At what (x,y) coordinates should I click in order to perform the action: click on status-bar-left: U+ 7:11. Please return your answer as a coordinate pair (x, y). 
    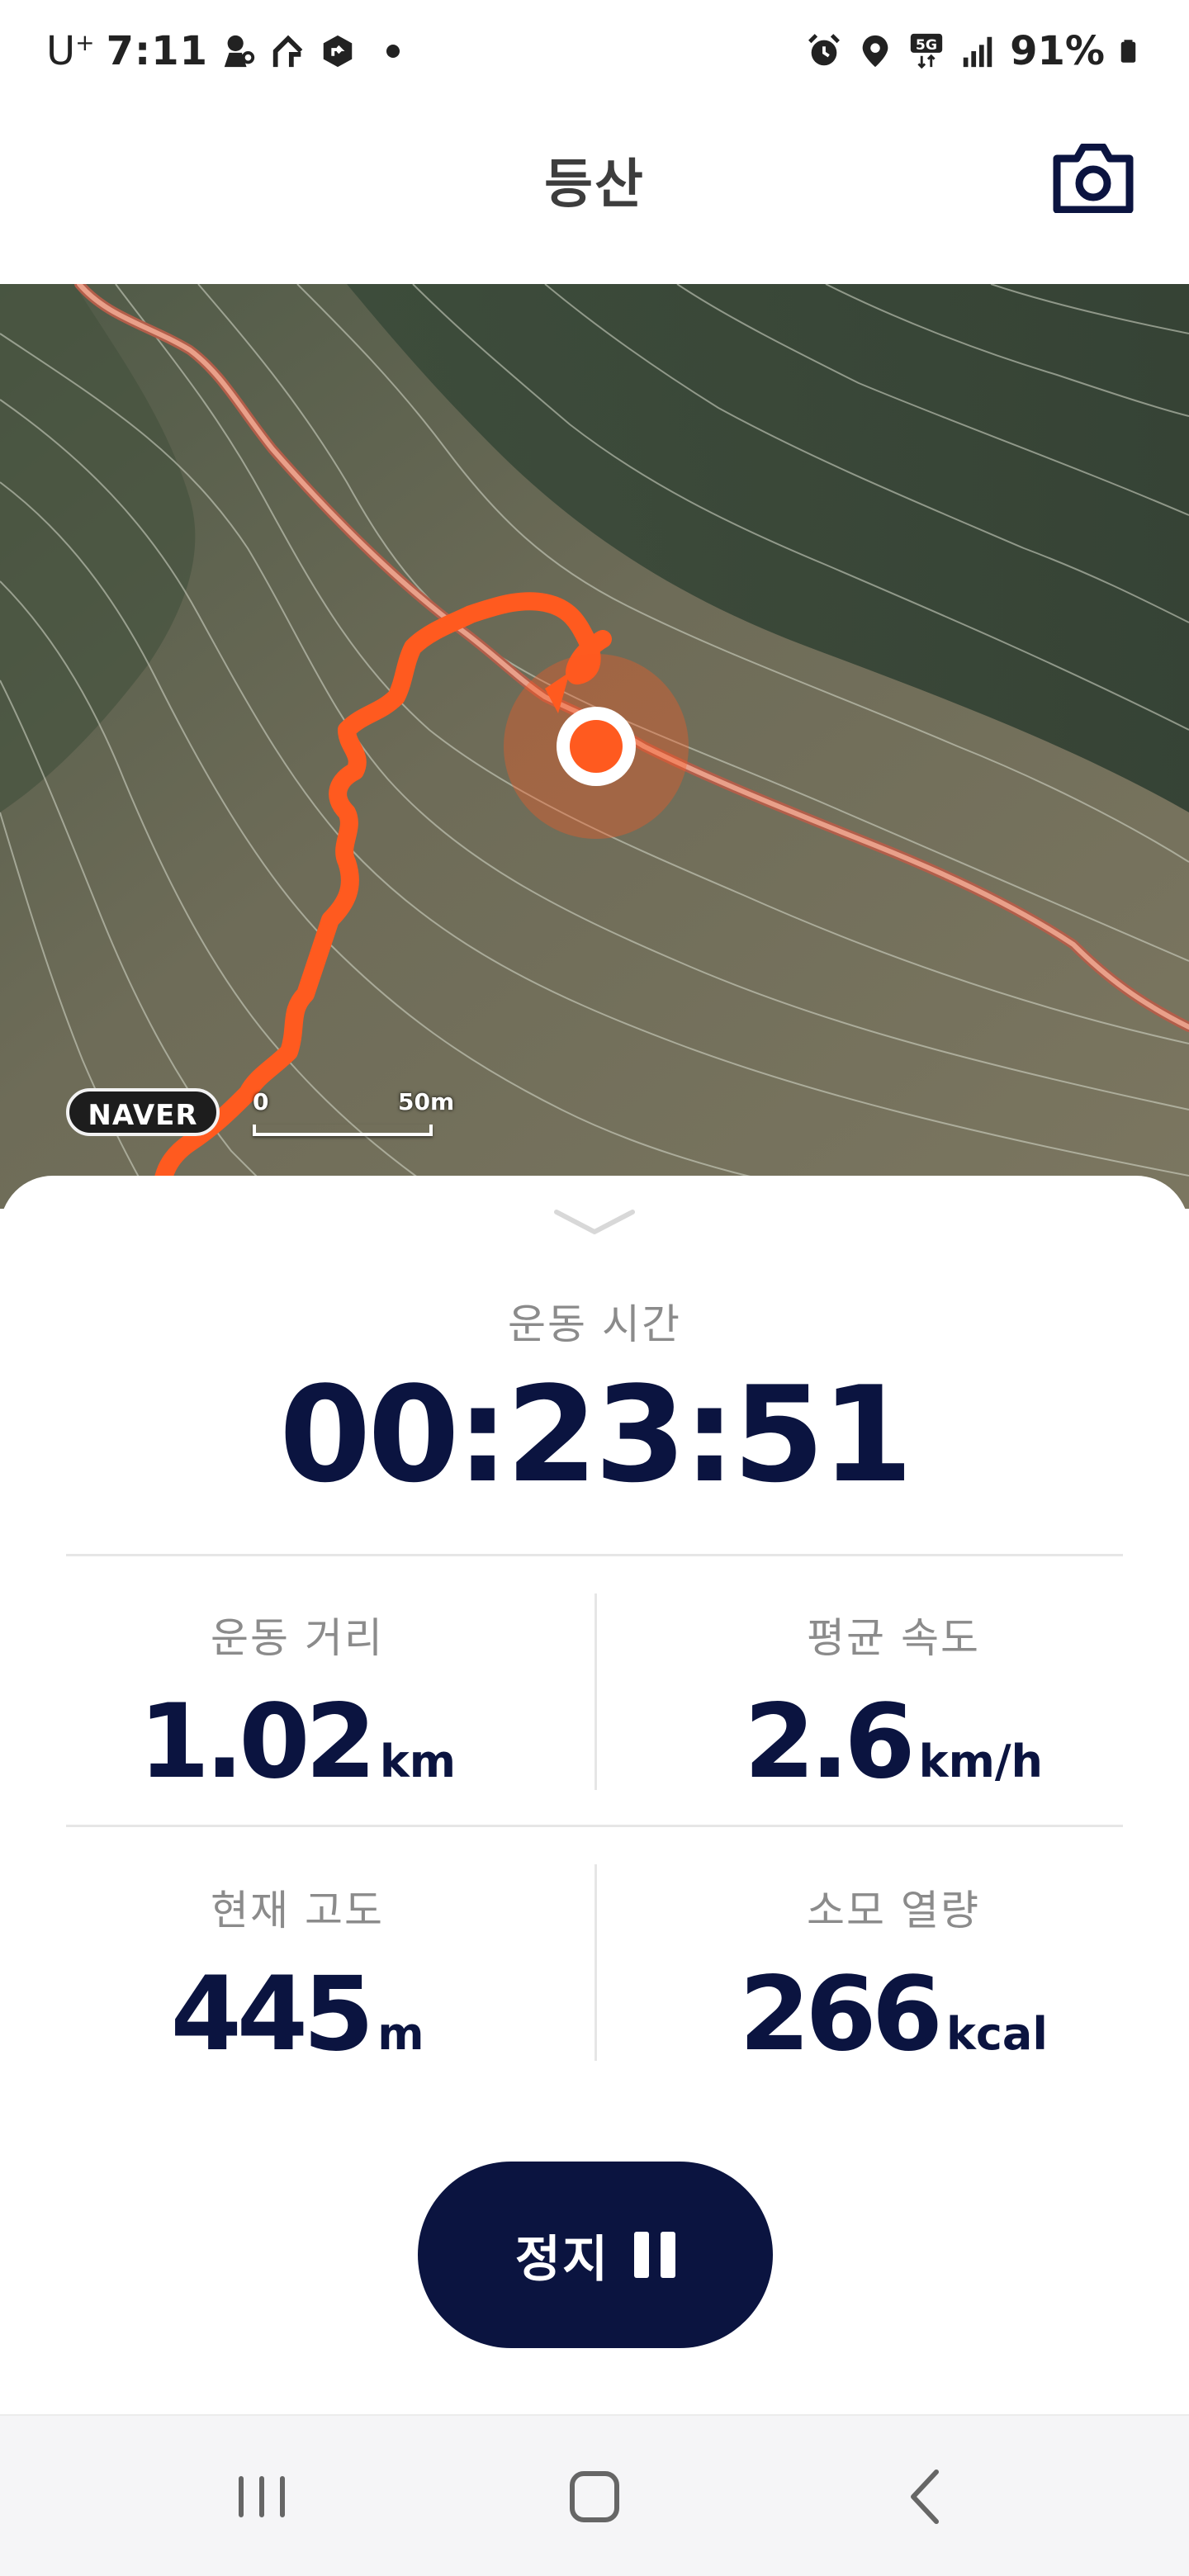
    Looking at the image, I should click on (223, 51).